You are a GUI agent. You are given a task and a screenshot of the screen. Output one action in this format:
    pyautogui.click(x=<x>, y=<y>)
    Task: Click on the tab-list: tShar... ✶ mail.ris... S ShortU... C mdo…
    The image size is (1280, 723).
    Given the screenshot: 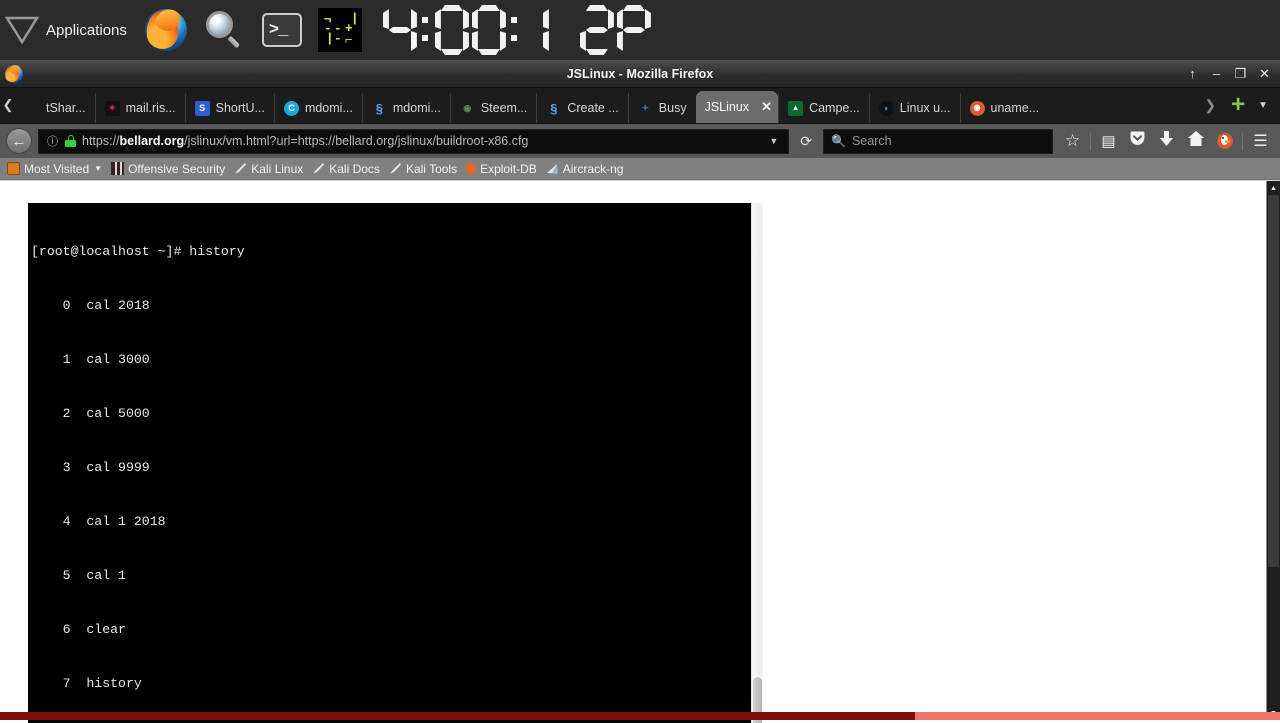 What is the action you would take?
    pyautogui.click(x=606, y=105)
    